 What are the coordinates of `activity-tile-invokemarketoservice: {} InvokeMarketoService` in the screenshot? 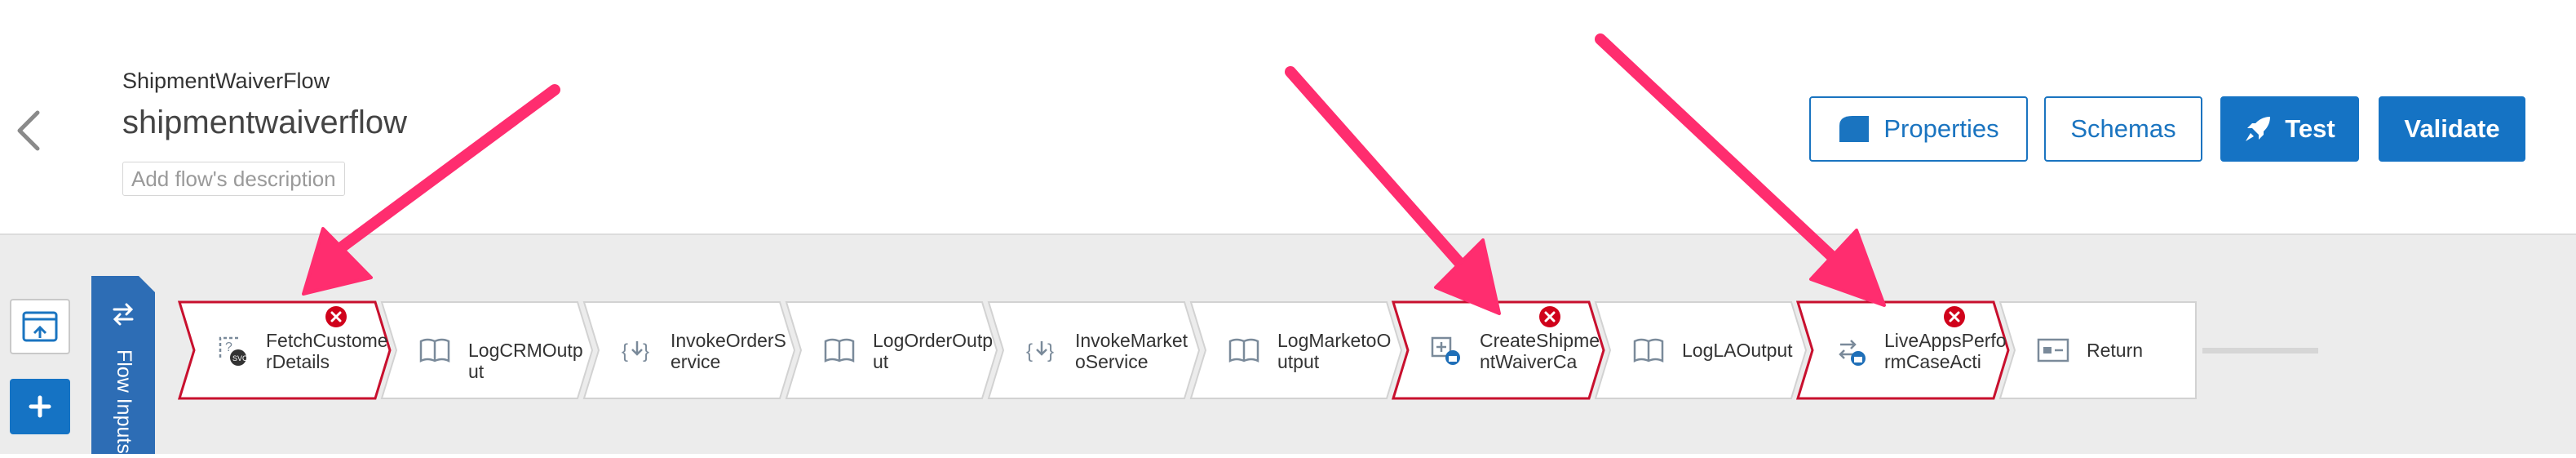 It's located at (1094, 350).